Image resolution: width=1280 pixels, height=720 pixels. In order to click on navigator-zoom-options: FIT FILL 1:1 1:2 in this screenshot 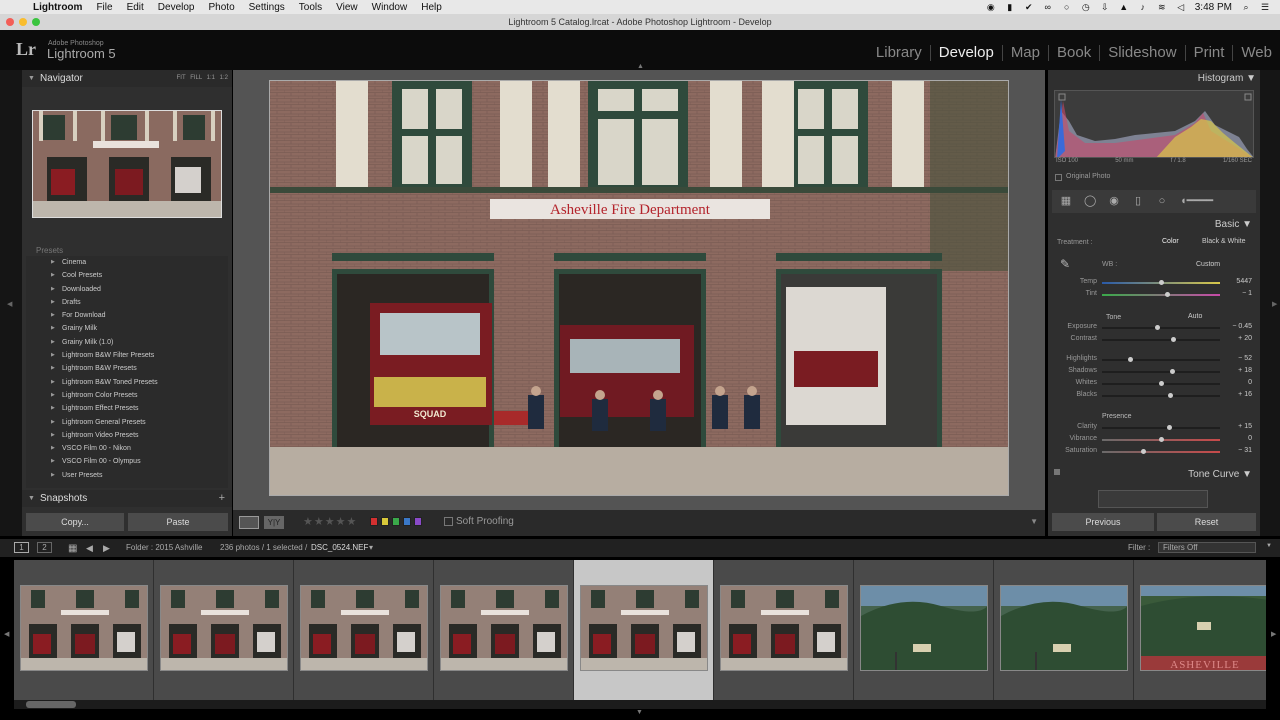, I will do `click(202, 78)`.